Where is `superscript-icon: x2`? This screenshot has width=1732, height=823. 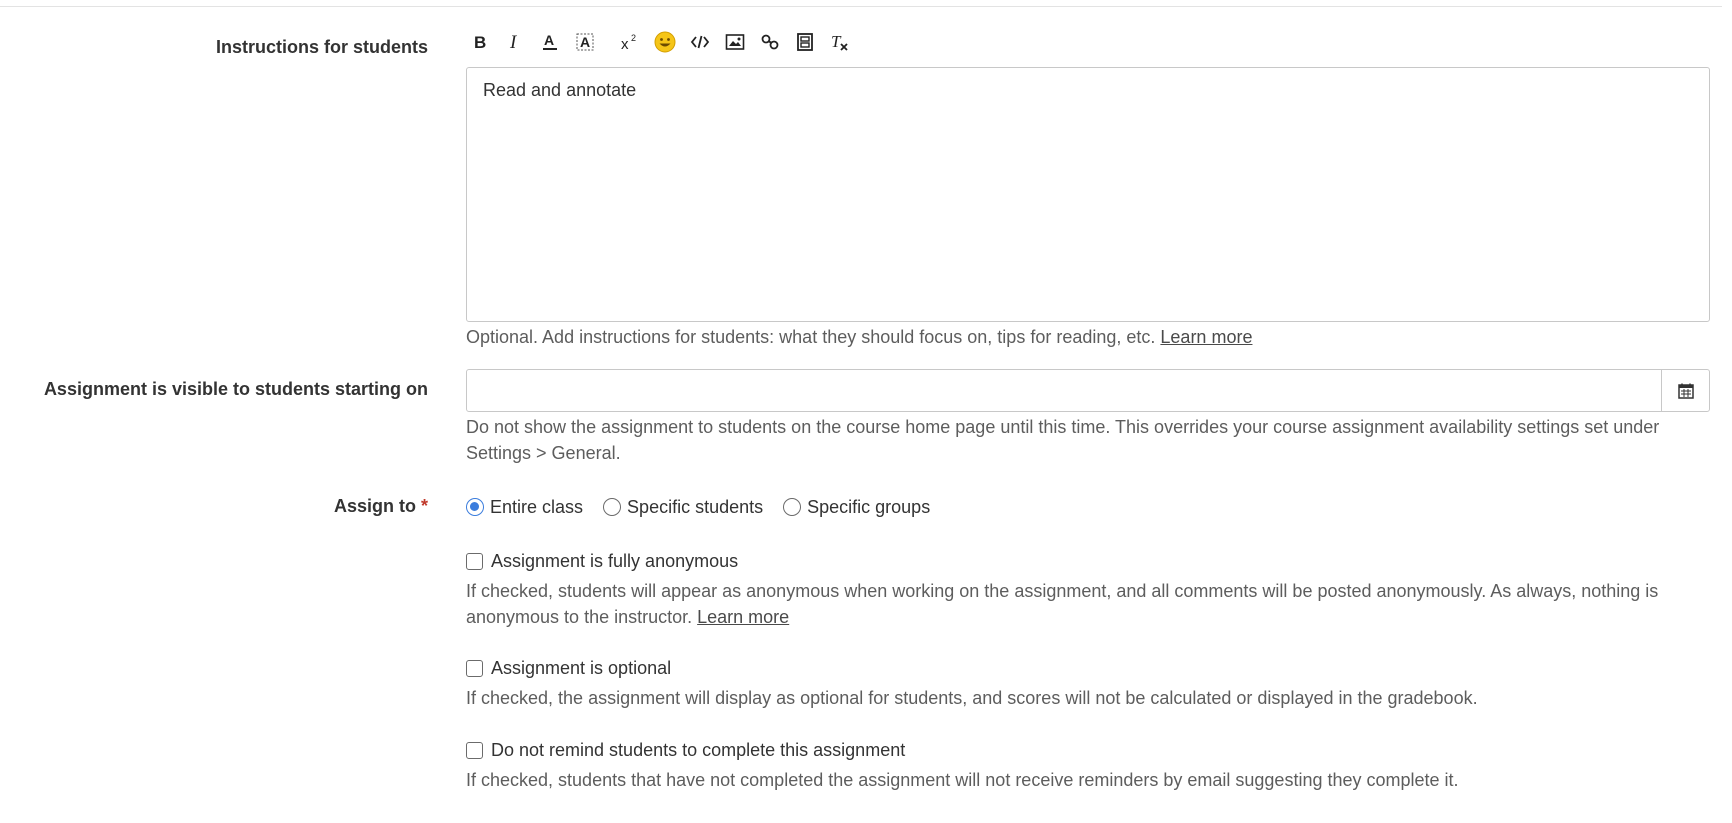
superscript-icon: x2 is located at coordinates (630, 42).